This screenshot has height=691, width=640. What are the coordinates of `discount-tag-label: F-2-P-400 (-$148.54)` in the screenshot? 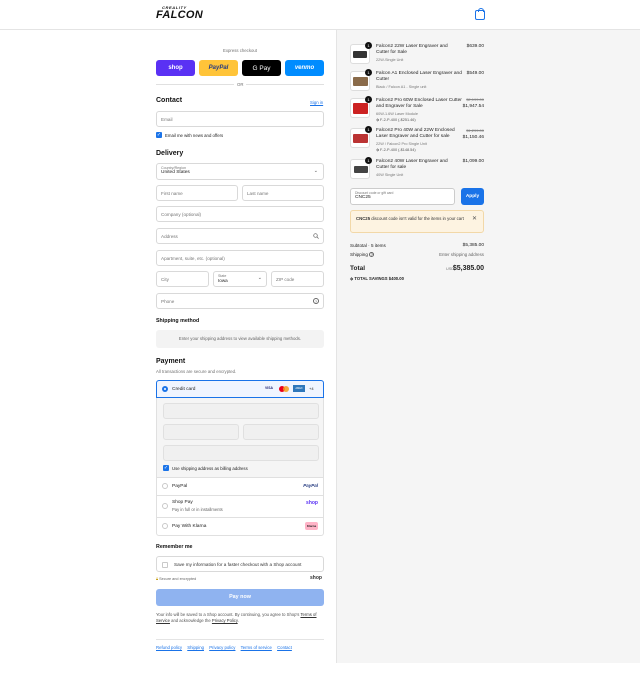 It's located at (397, 150).